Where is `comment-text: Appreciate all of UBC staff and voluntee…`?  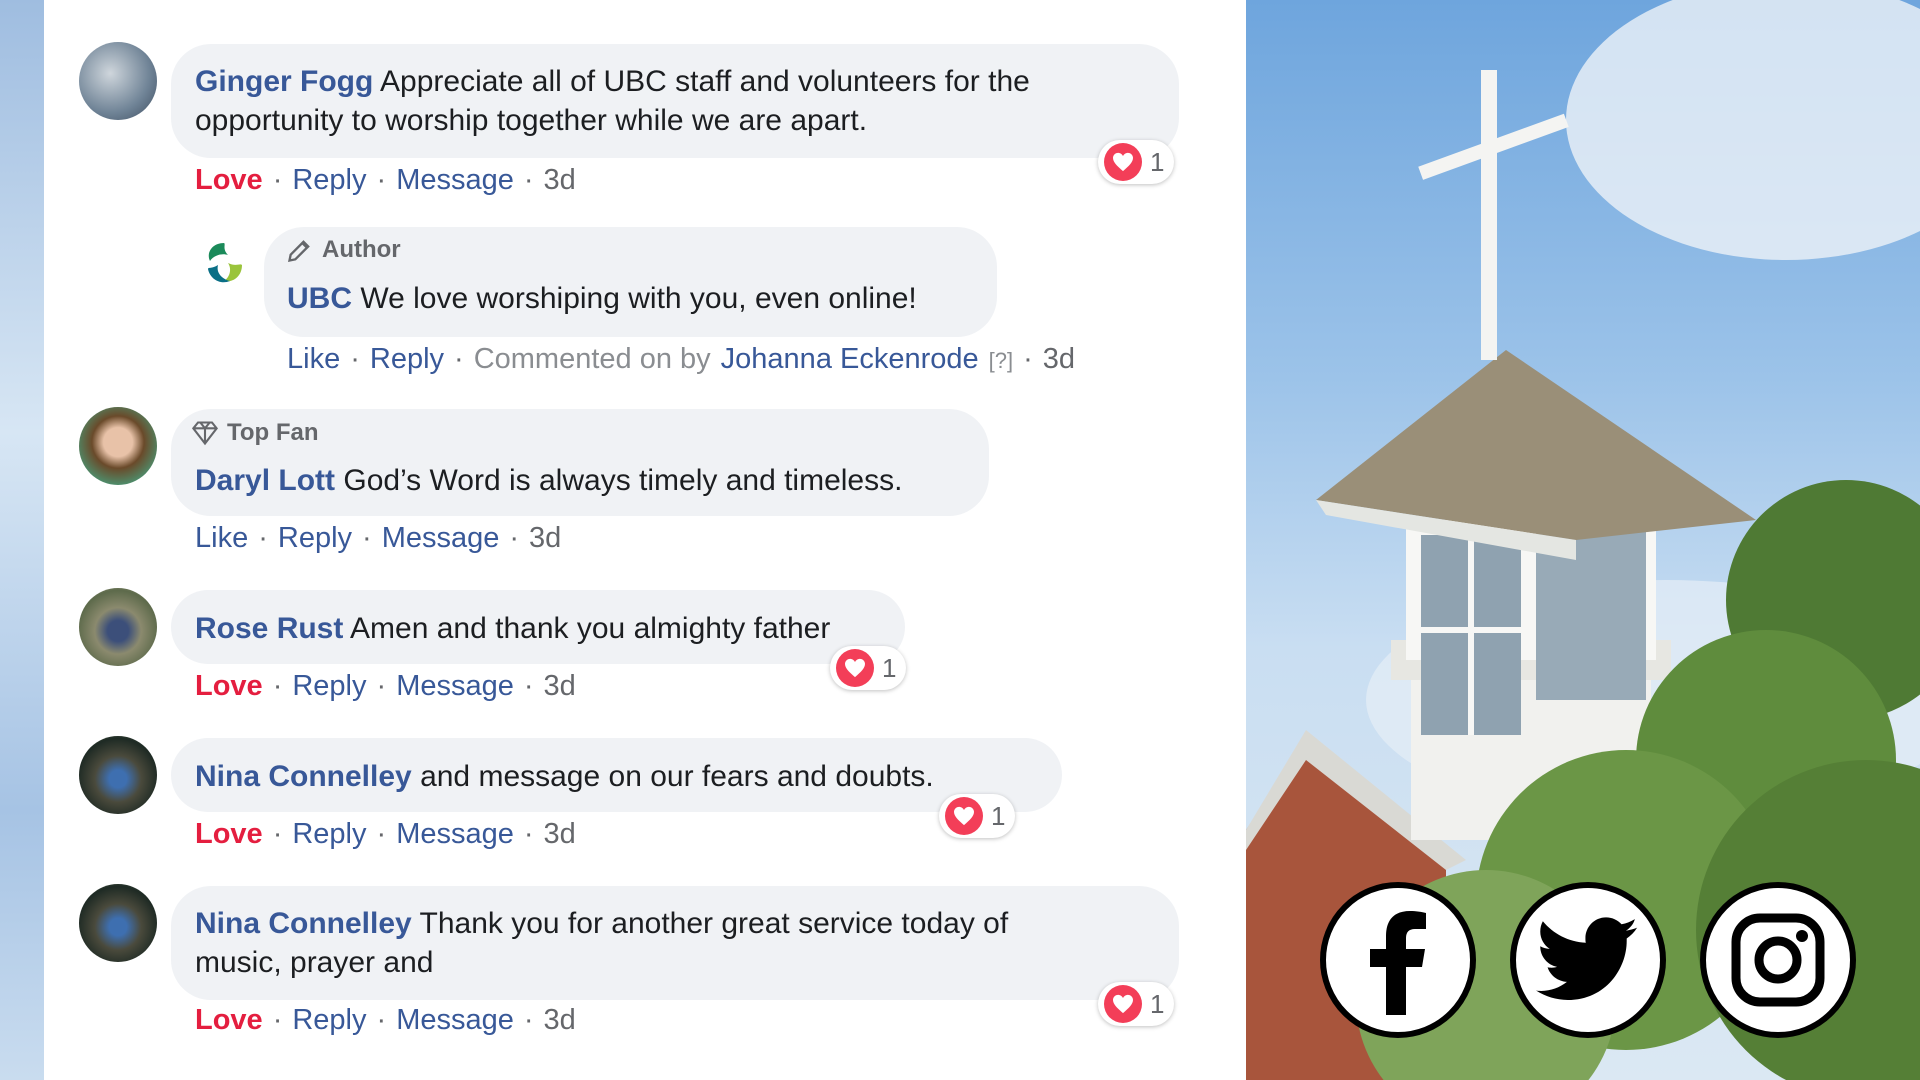
comment-text: Appreciate all of UBC staff and voluntee… is located at coordinates (705, 81).